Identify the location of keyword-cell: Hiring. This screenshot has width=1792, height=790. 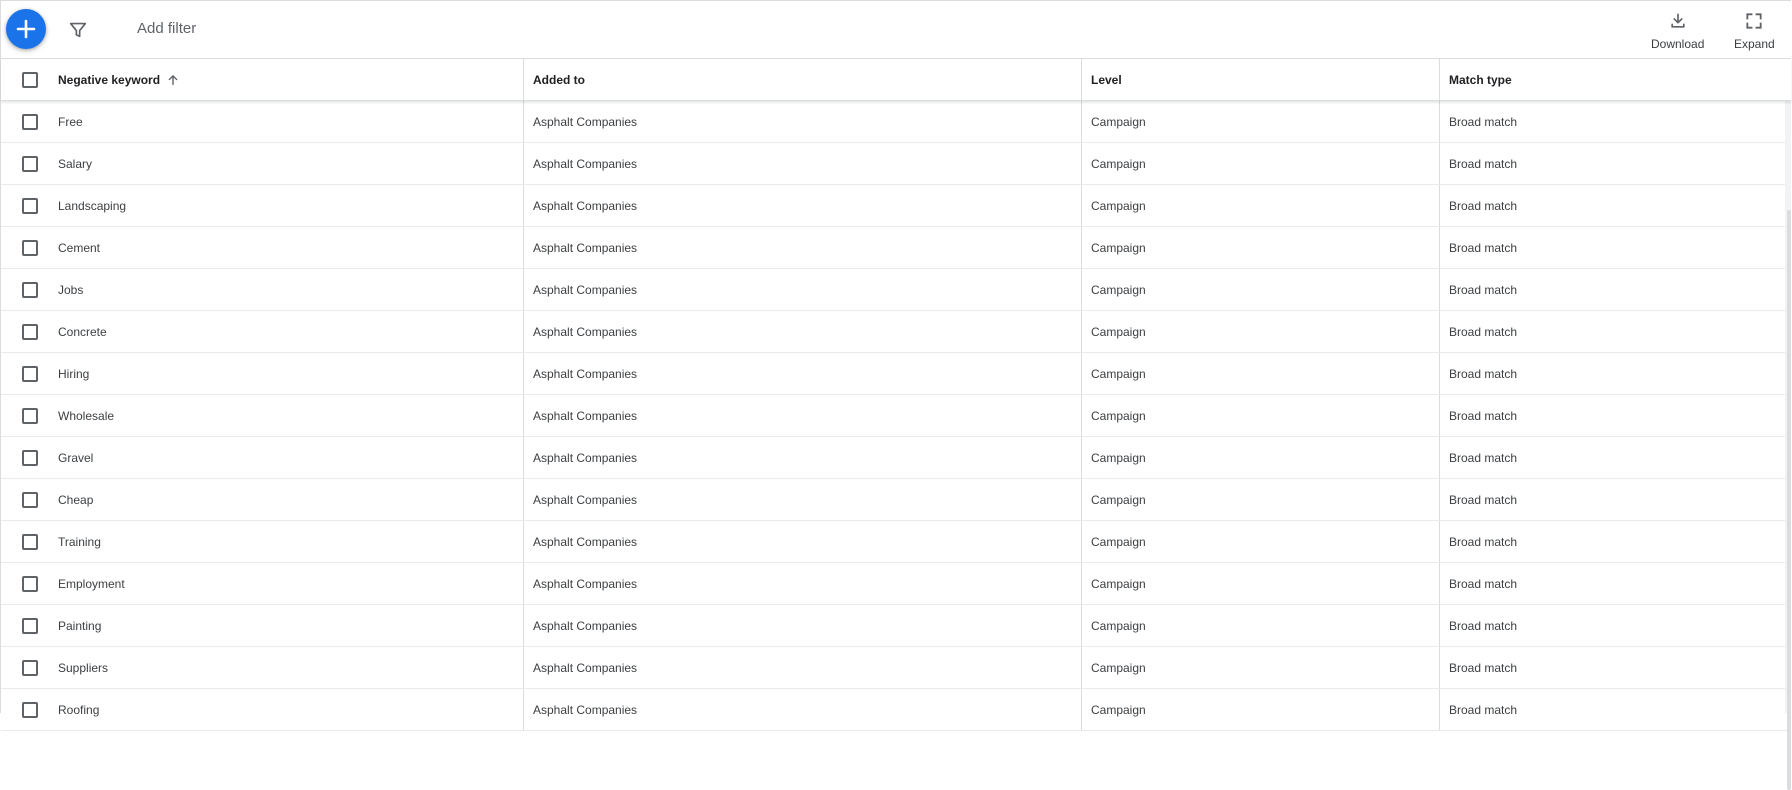
(74, 373).